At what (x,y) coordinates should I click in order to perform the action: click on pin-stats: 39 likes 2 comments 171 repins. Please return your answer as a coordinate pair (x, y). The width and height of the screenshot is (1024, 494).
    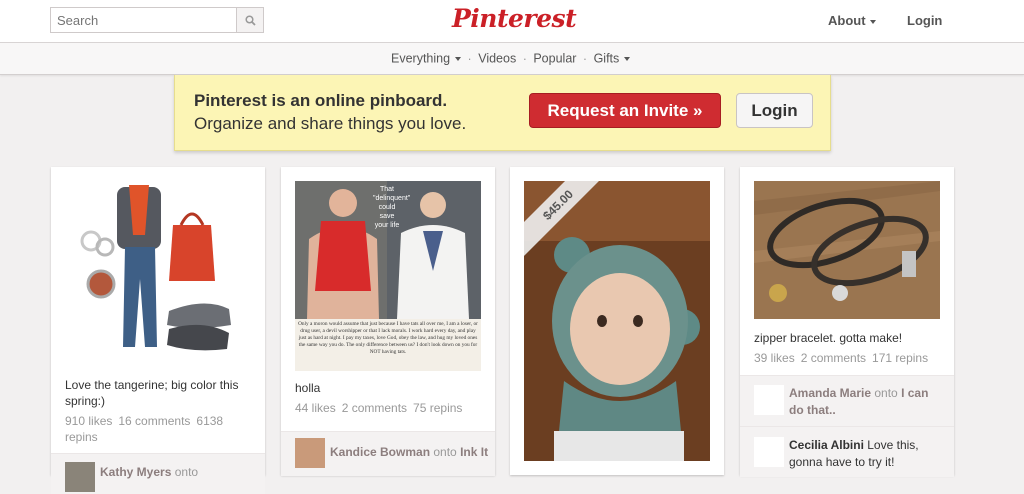
    Looking at the image, I should click on (847, 358).